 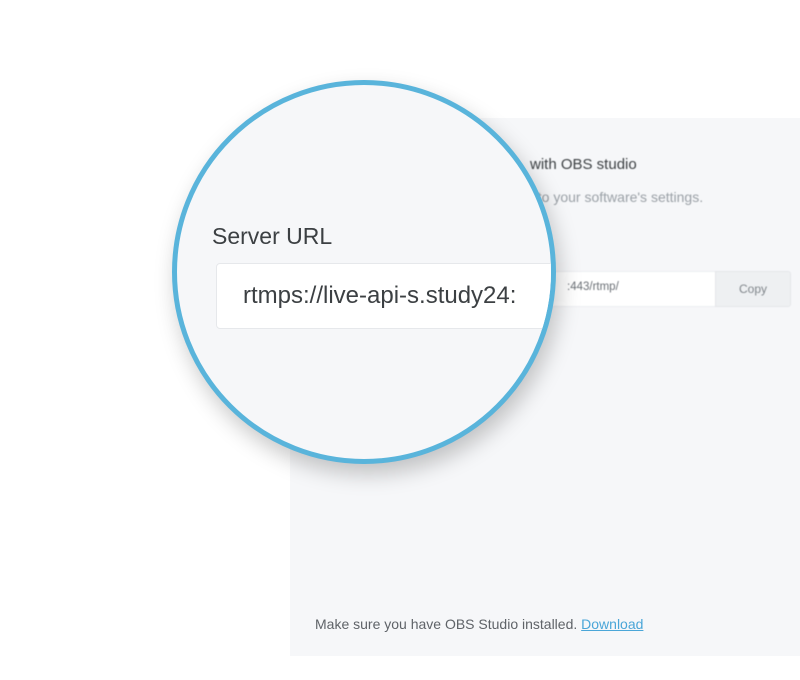 I want to click on server-url-visible-text: :443/rtmp/, so click(x=593, y=287).